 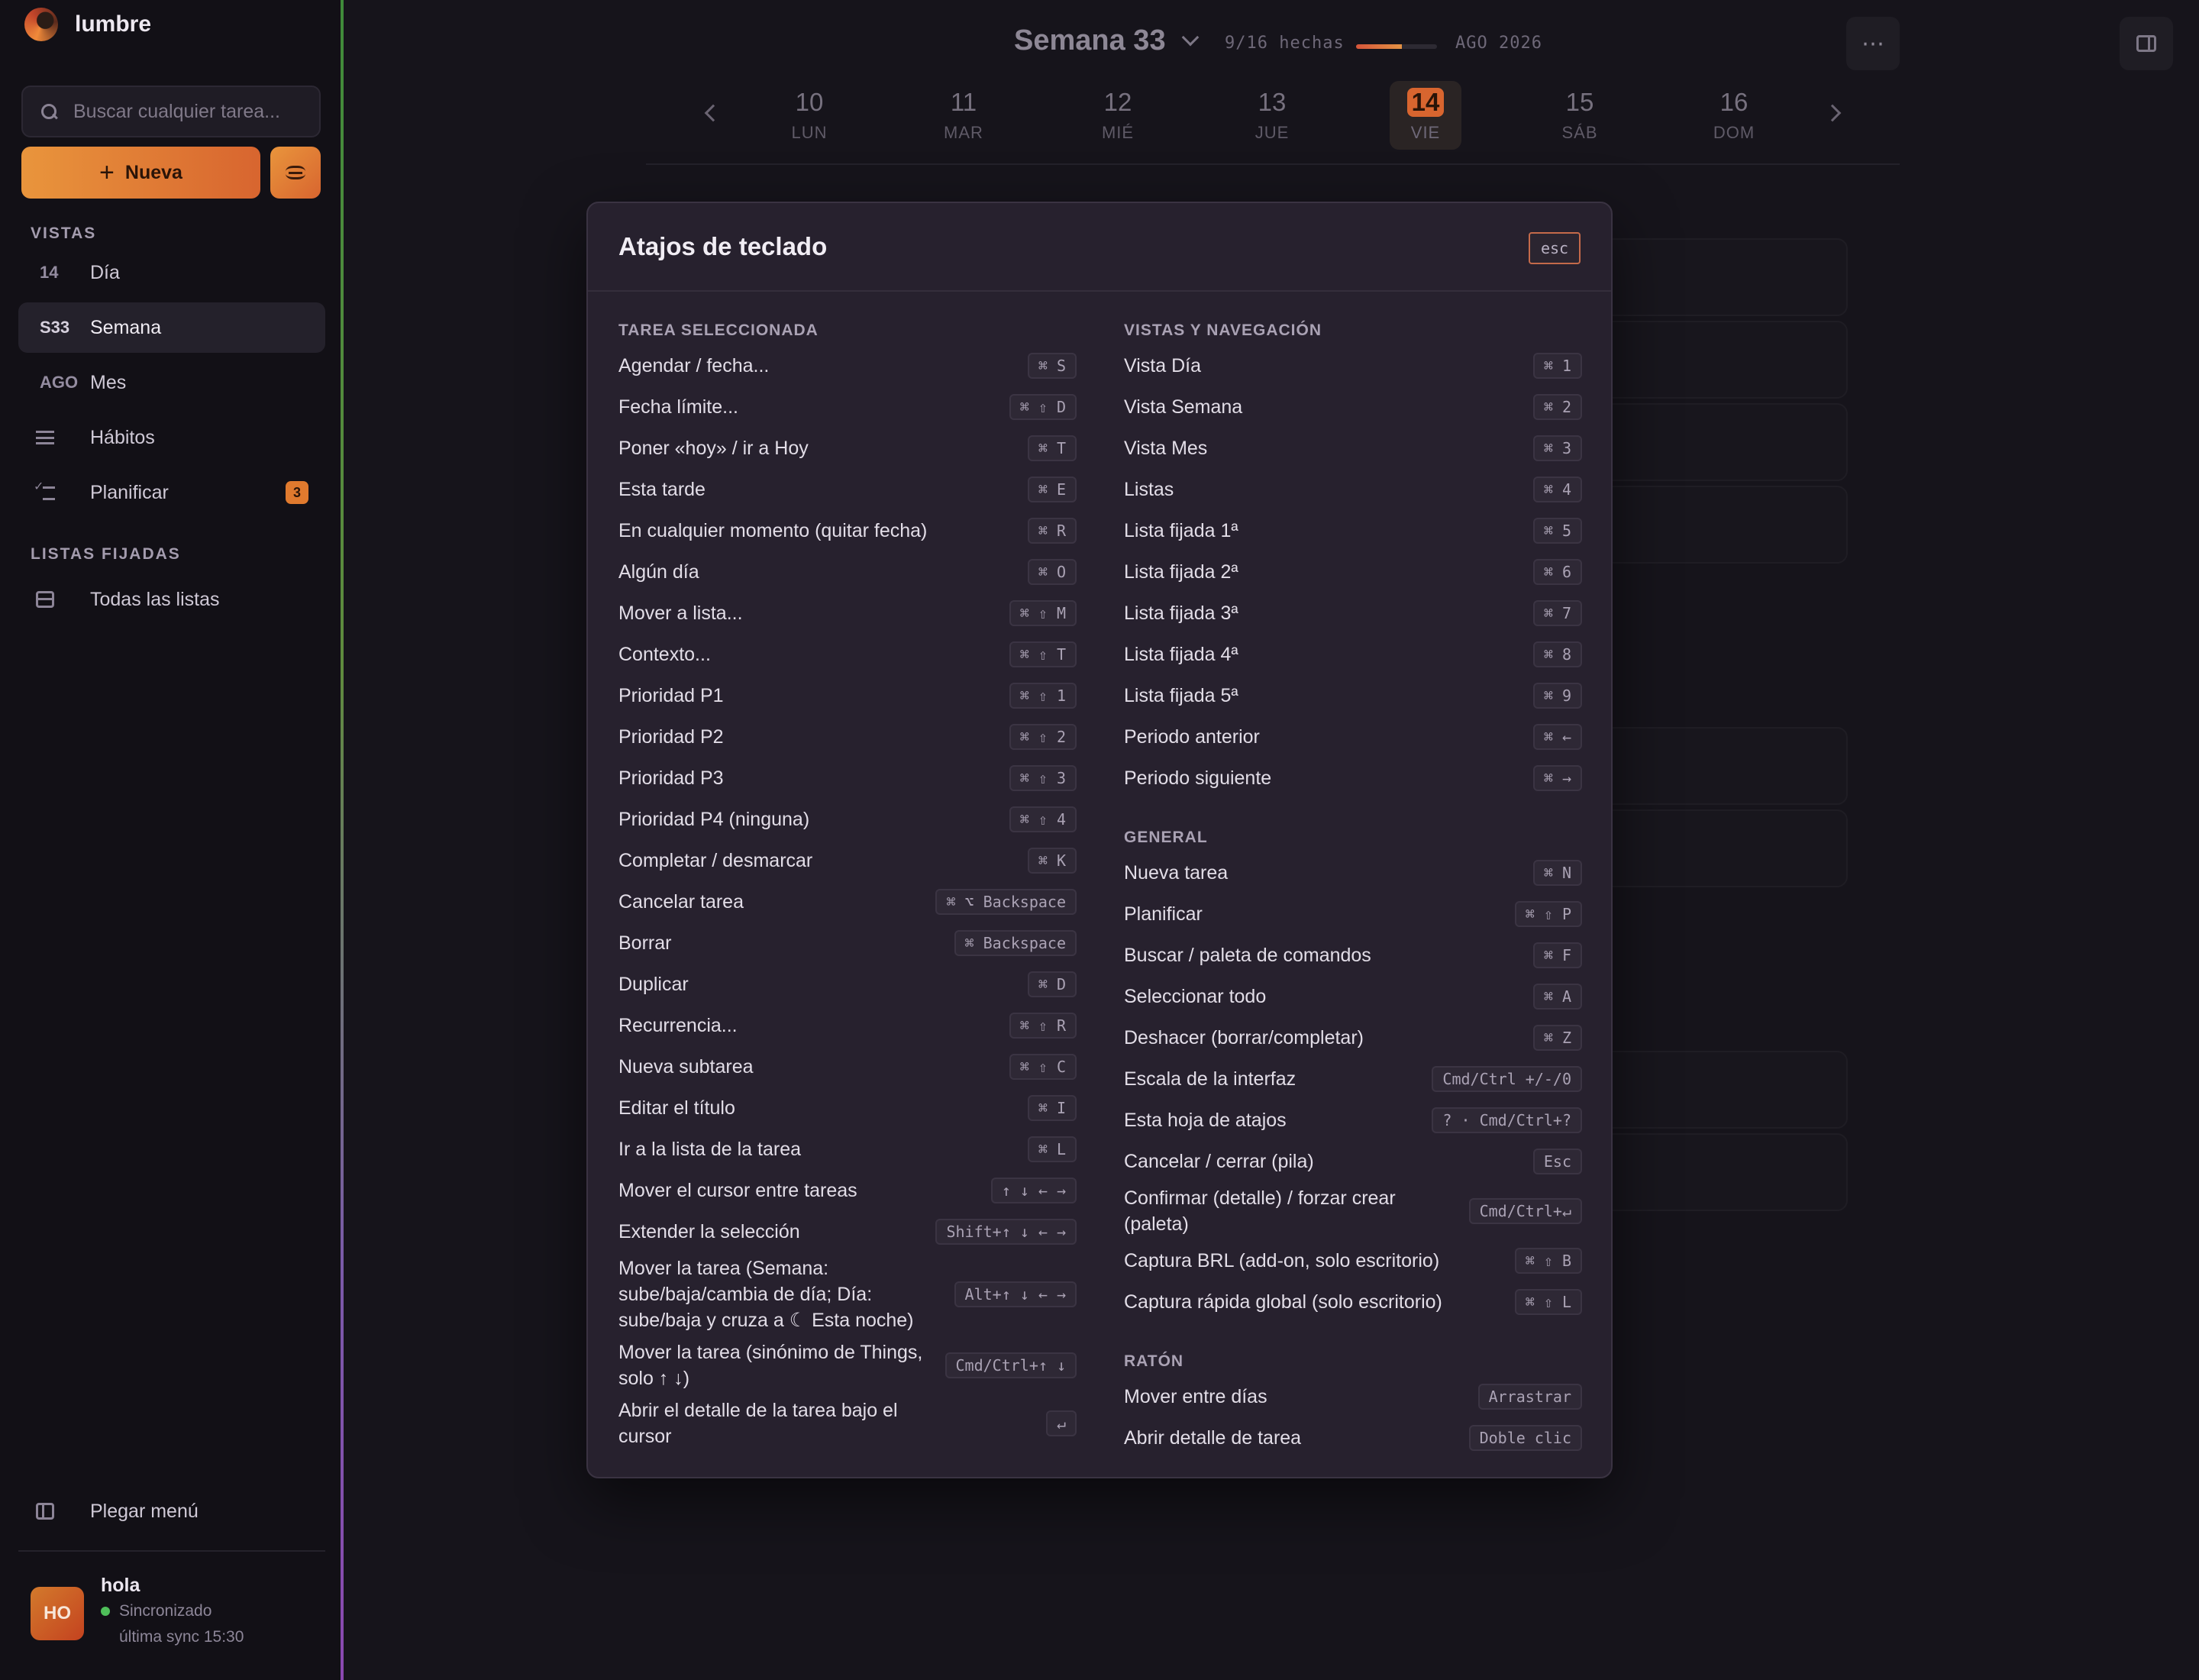 What do you see at coordinates (140, 173) in the screenshot?
I see `new-task-button: + Nueva` at bounding box center [140, 173].